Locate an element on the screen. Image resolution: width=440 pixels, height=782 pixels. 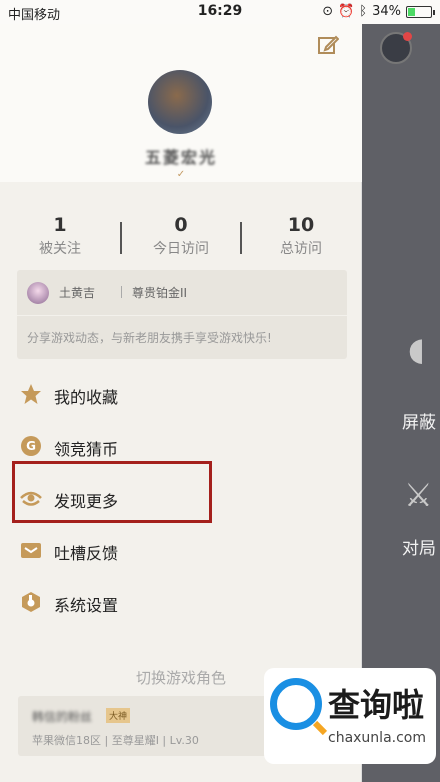
nickname: 五菱宏光 is located at coordinates (180, 157).